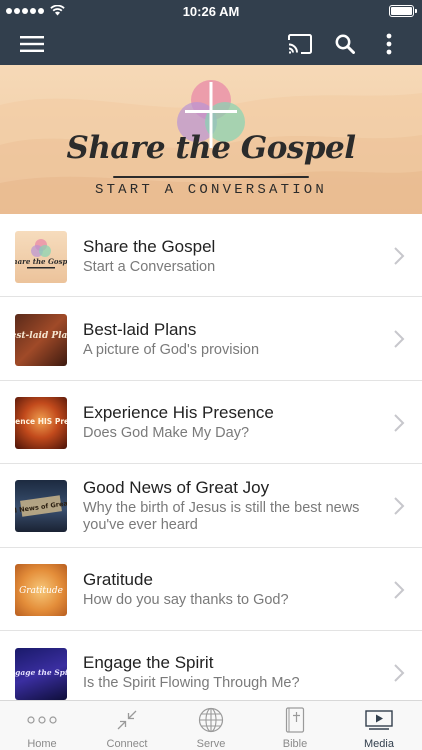 The height and width of the screenshot is (750, 422). What do you see at coordinates (379, 744) in the screenshot?
I see `tab-label: Media` at bounding box center [379, 744].